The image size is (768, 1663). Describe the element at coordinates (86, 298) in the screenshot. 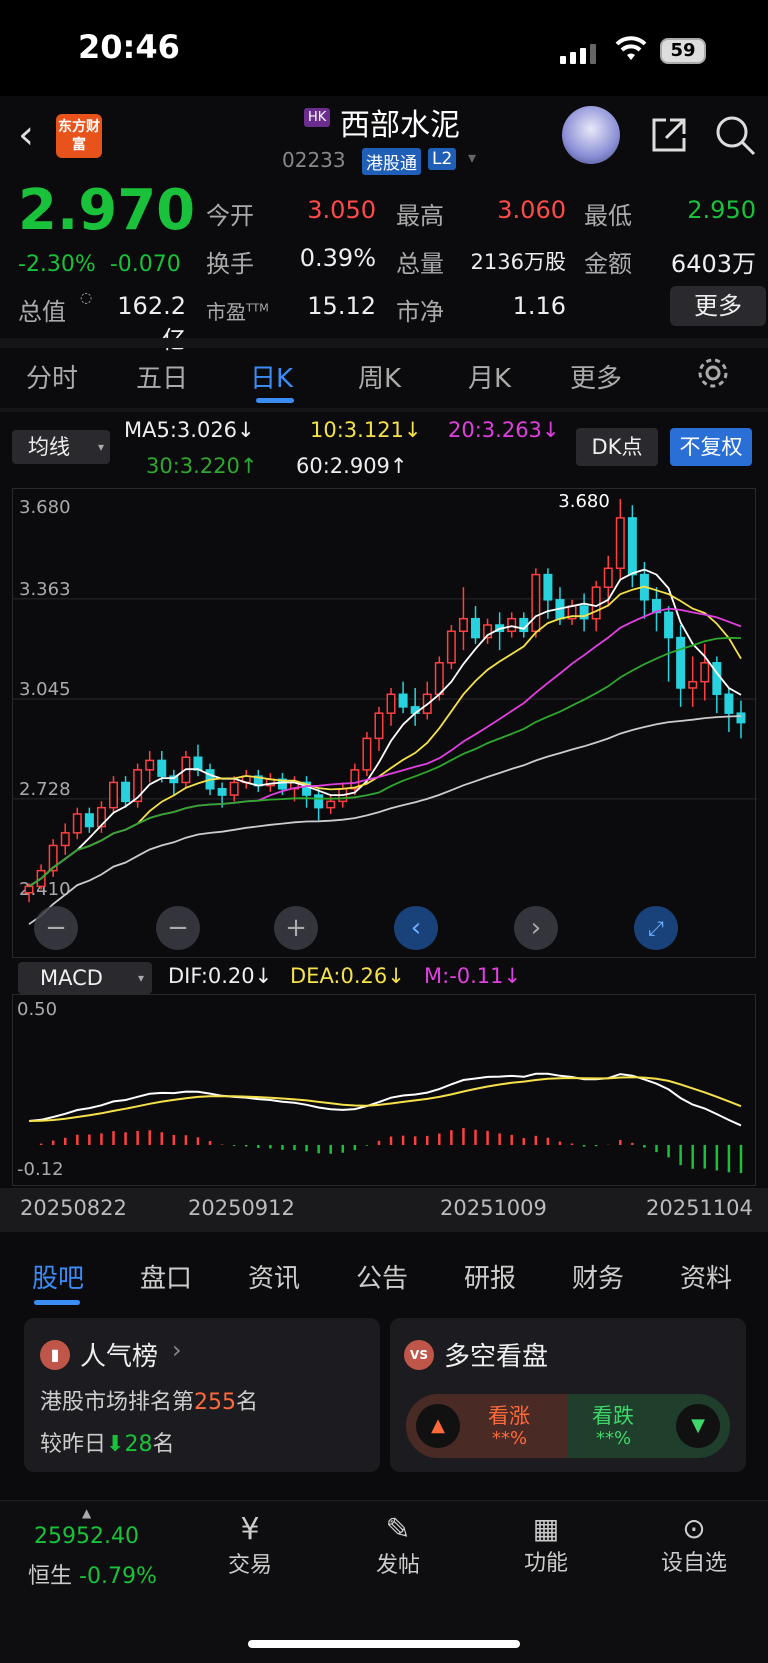

I see `info-icon: ◌` at that location.